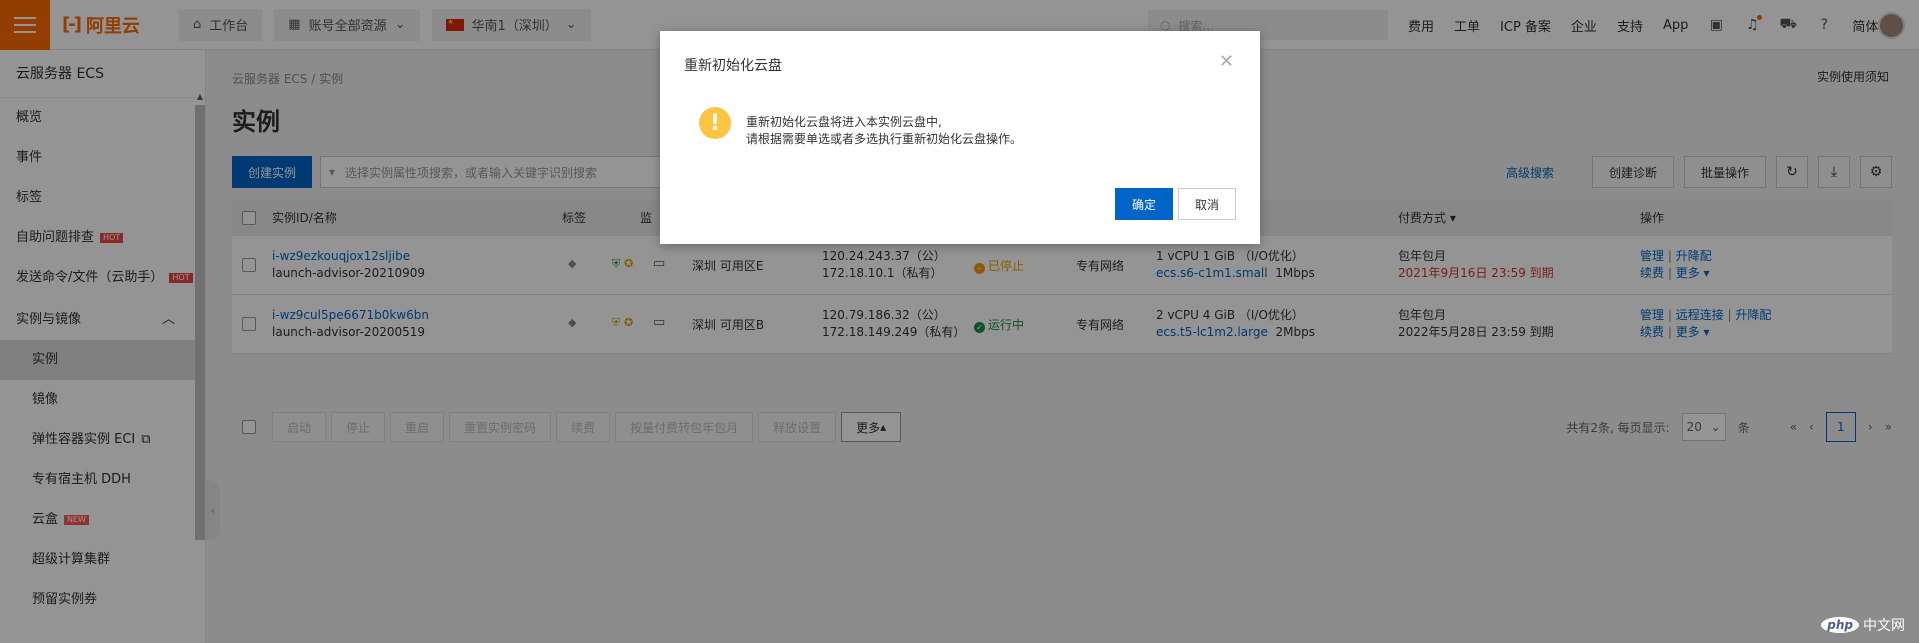 The height and width of the screenshot is (643, 1919). What do you see at coordinates (1207, 204) in the screenshot?
I see `cancel-button: 取消` at bounding box center [1207, 204].